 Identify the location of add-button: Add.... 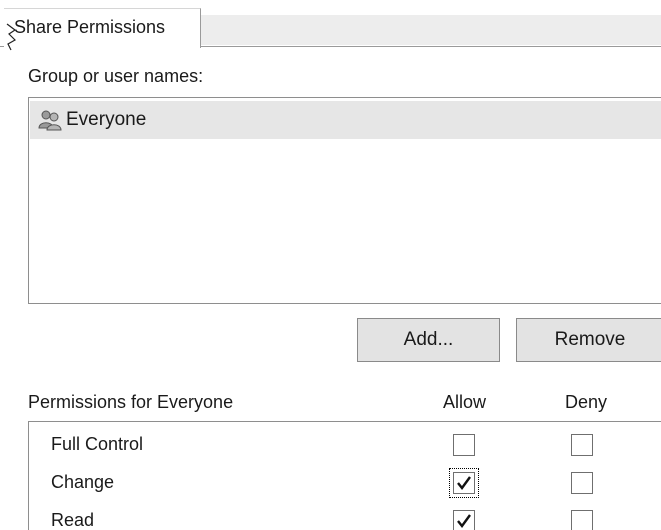
(428, 340).